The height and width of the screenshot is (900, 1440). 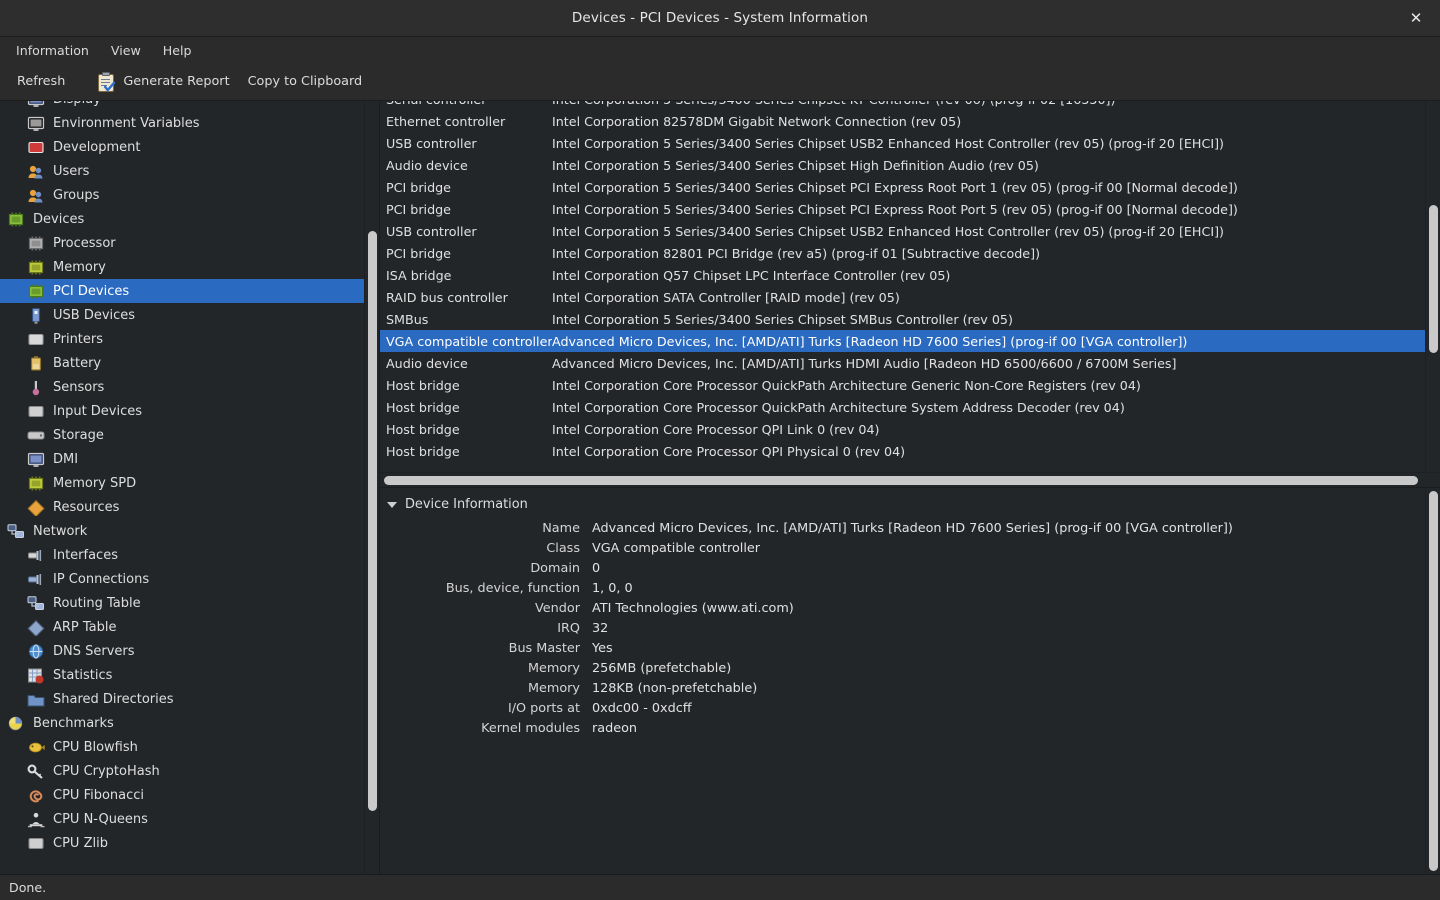 I want to click on device-info-value: Yes, so click(x=602, y=648).